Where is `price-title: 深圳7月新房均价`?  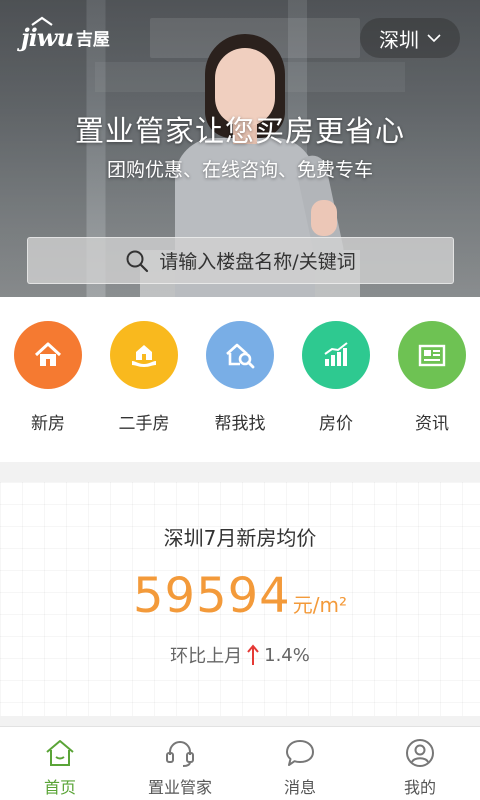
price-title: 深圳7月新房均价 is located at coordinates (240, 538).